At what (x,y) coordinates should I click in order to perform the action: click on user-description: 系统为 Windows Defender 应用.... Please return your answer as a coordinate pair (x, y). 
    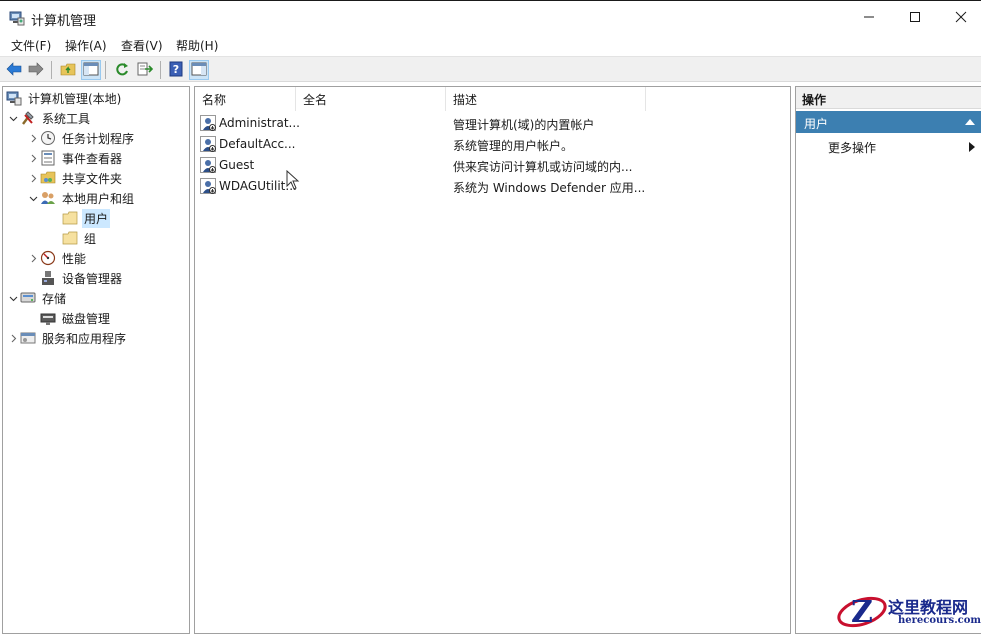
    Looking at the image, I should click on (549, 188).